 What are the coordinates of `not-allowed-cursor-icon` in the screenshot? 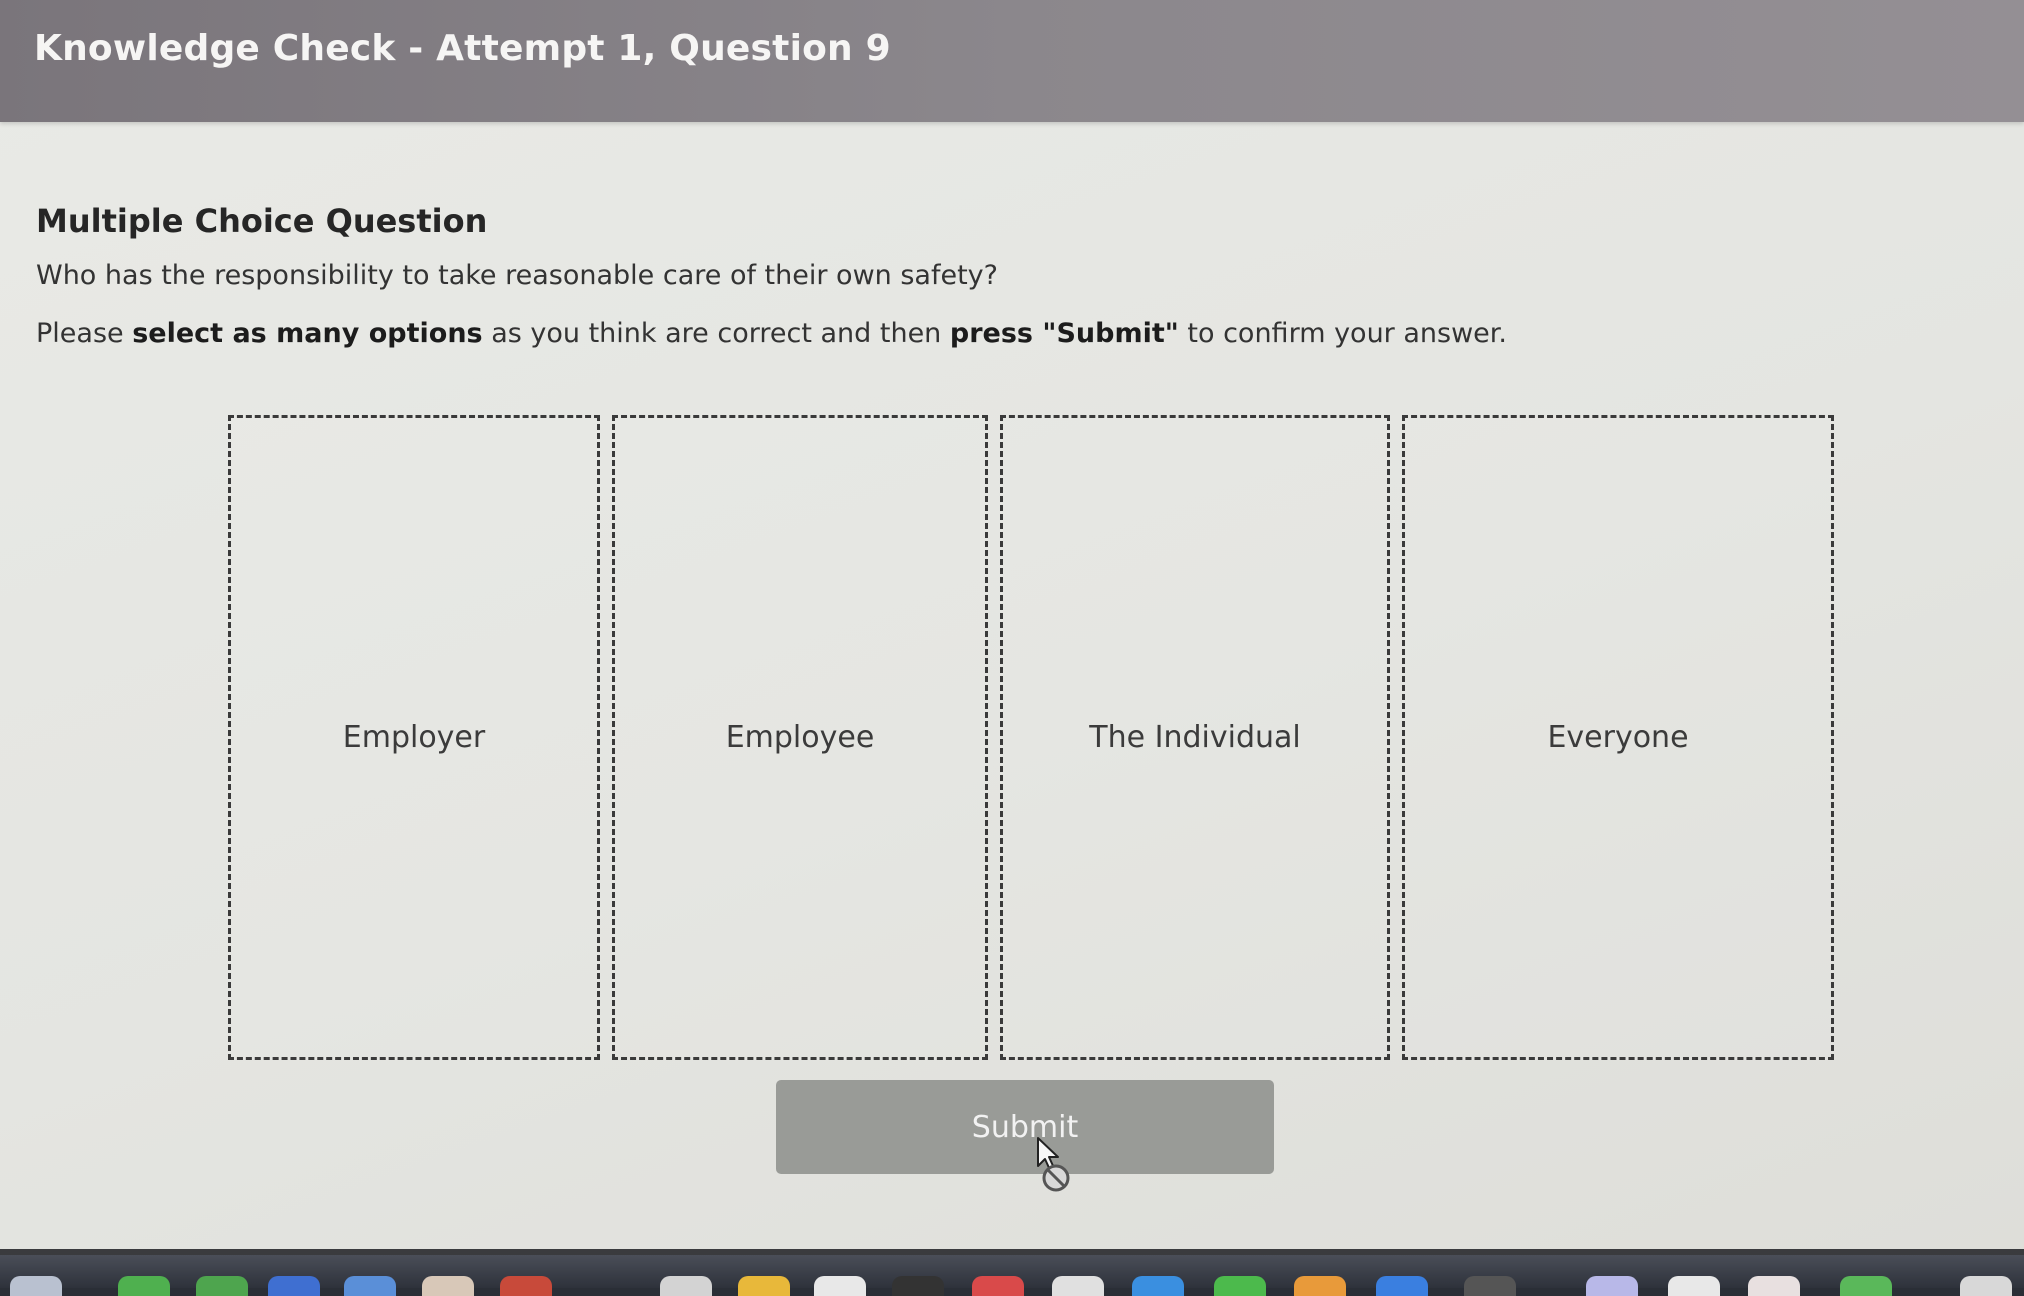 It's located at (1053, 1164).